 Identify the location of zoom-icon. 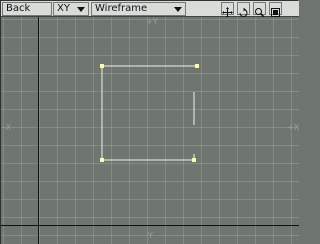
(259, 10).